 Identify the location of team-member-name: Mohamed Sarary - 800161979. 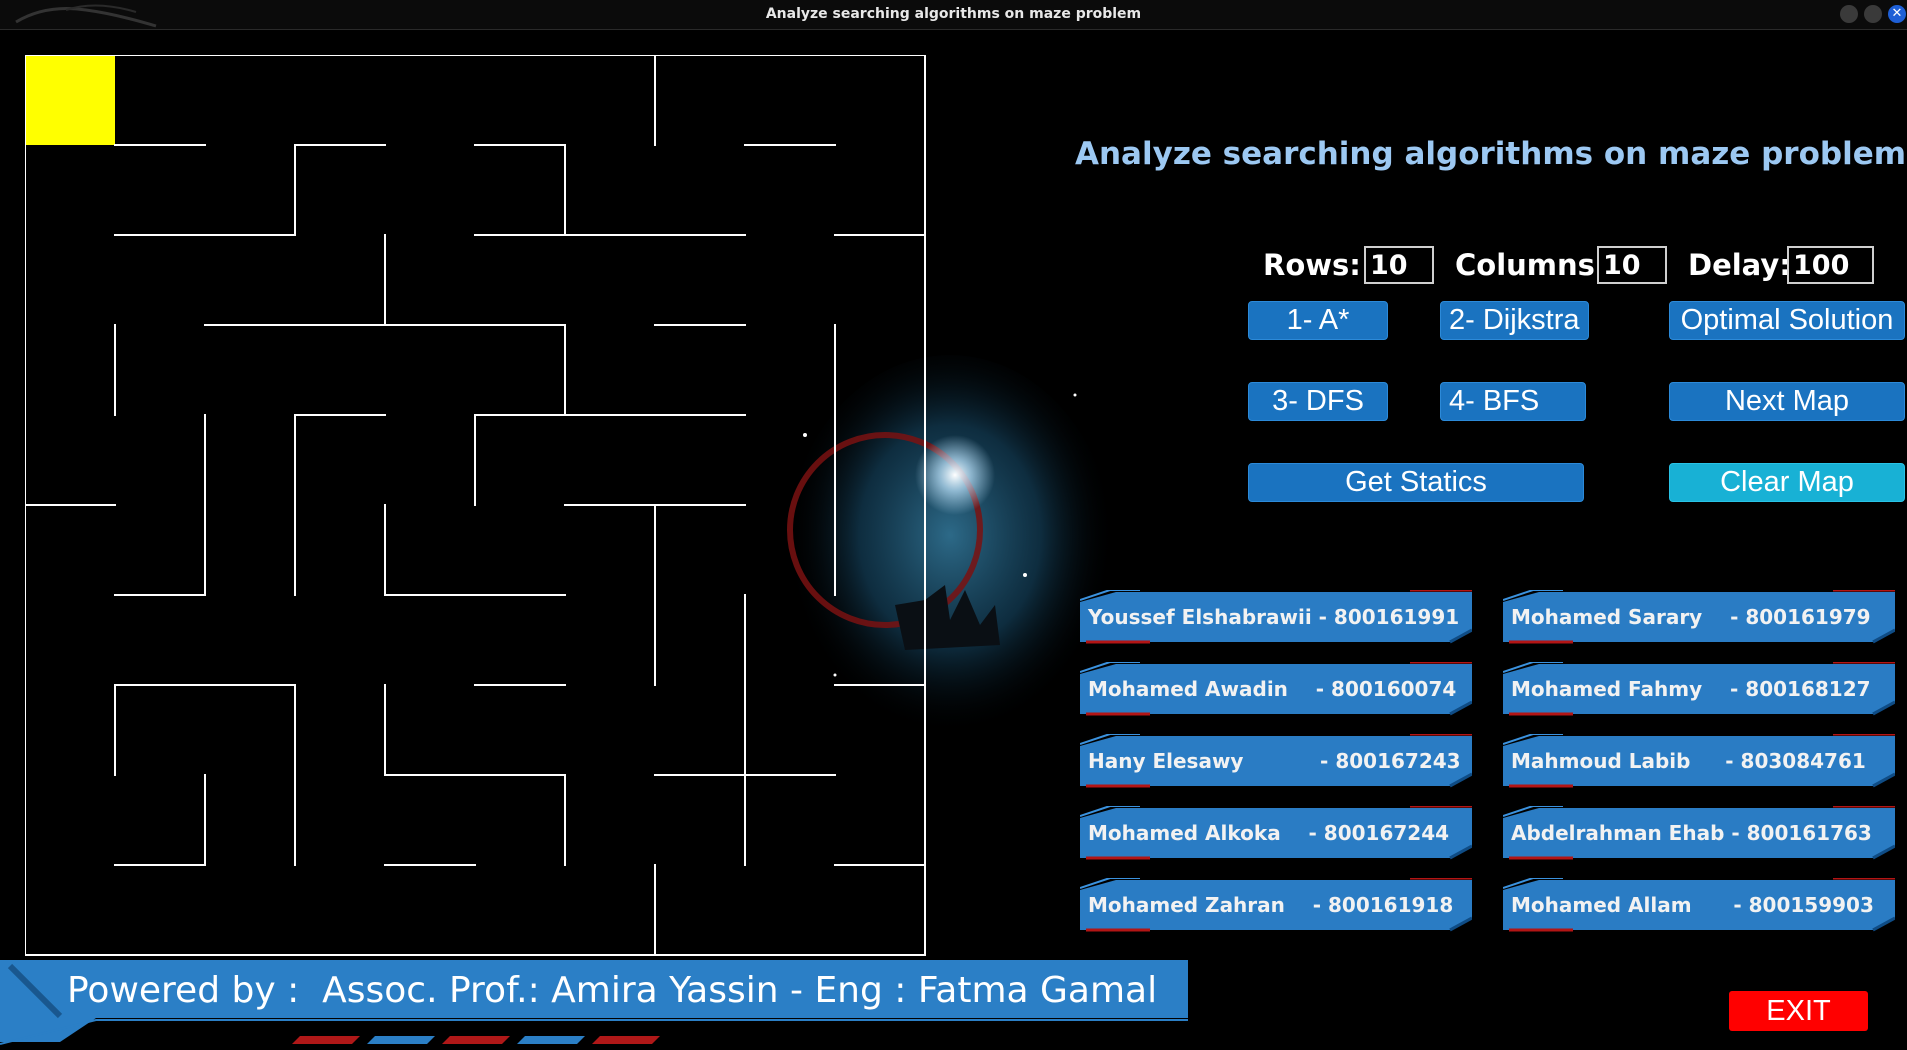
(1691, 617).